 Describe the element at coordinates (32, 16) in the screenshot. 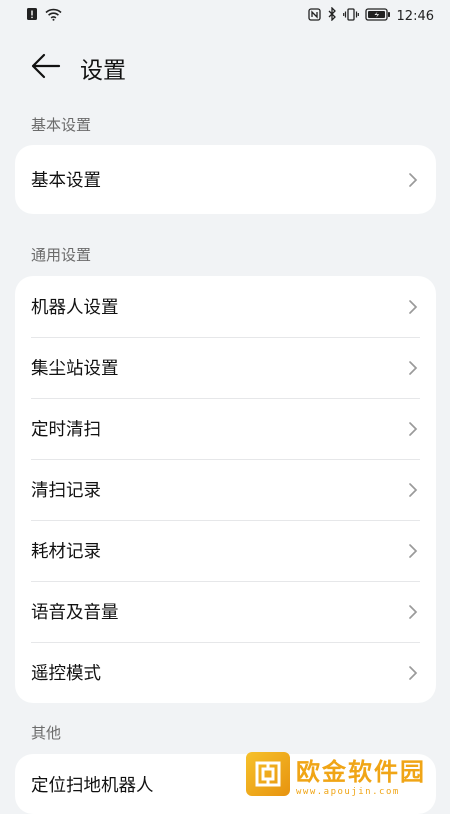

I see `alert-icon` at that location.